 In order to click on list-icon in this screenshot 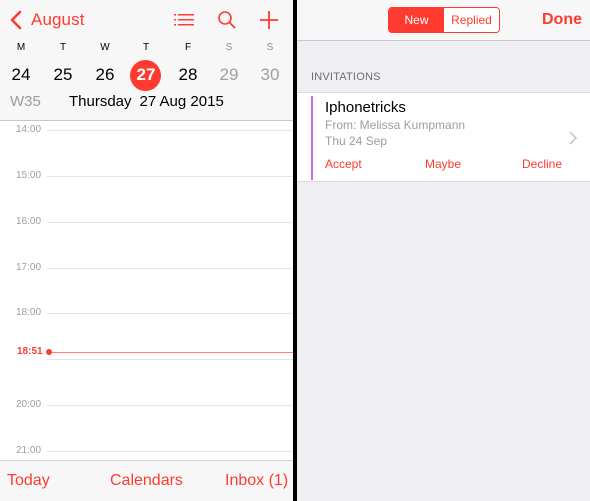, I will do `click(184, 20)`.